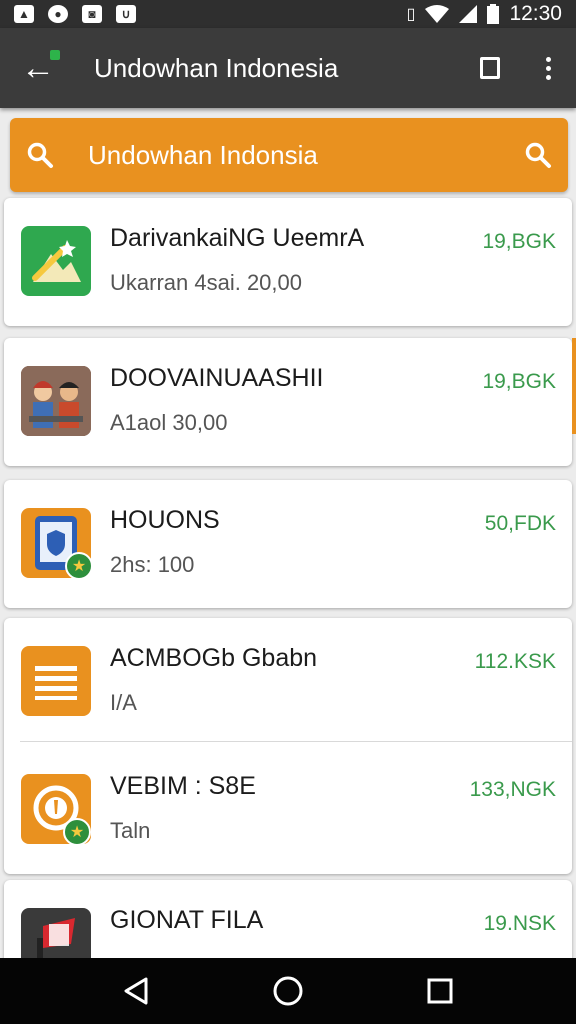  Describe the element at coordinates (183, 786) in the screenshot. I see `item-name: VEBIM : S8E` at that location.